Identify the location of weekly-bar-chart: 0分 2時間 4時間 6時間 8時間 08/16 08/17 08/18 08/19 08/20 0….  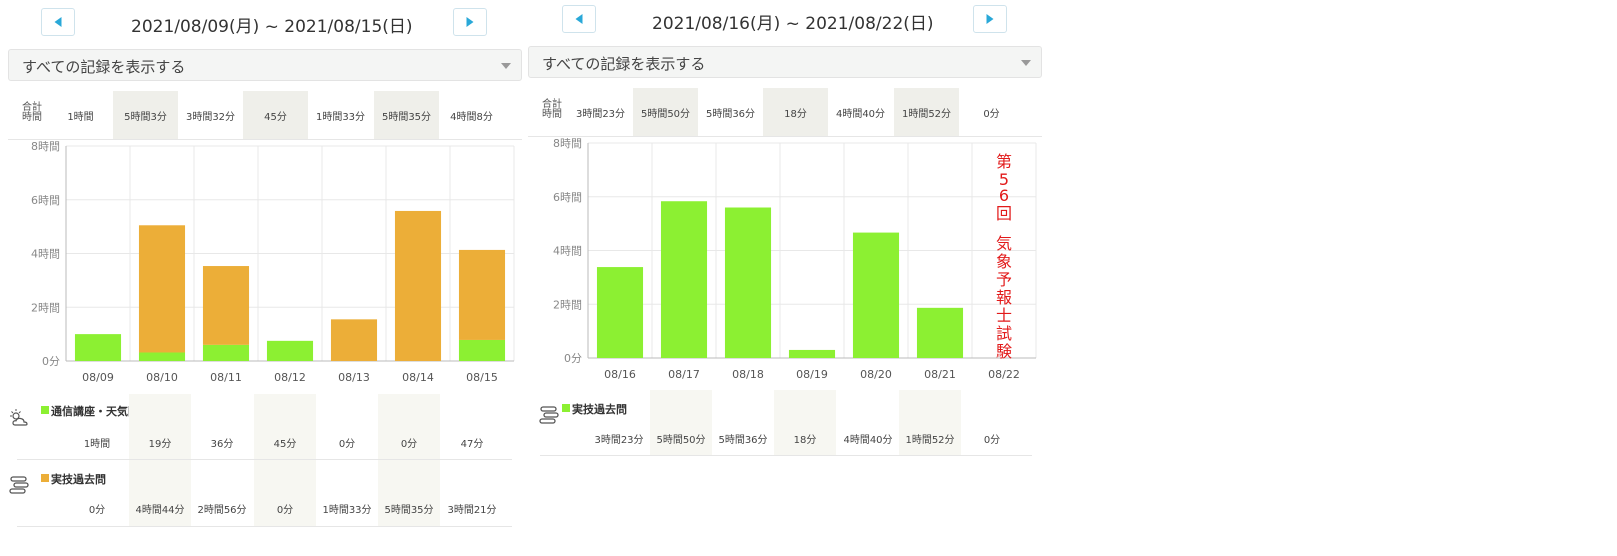
(795, 259).